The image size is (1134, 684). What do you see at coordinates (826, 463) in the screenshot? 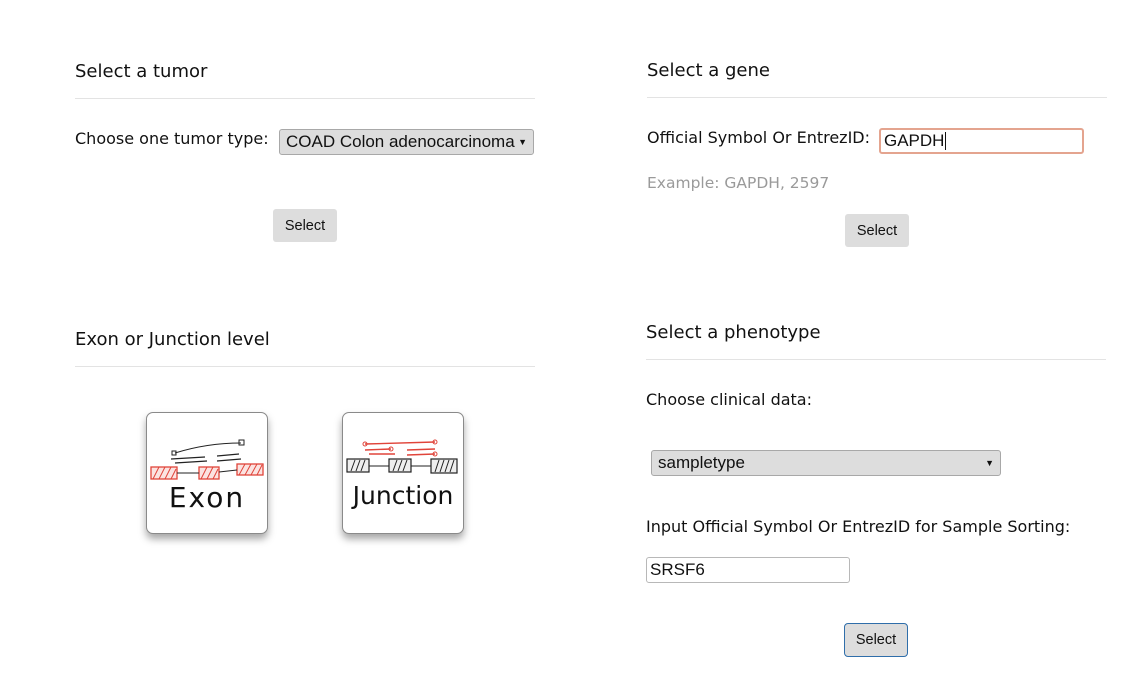
I see `clinical-data-select: sampletype ▼` at bounding box center [826, 463].